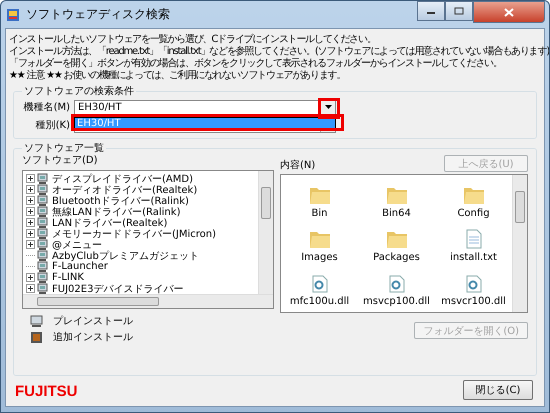 The width and height of the screenshot is (550, 413). I want to click on file-name: msvcp100.dll, so click(396, 301).